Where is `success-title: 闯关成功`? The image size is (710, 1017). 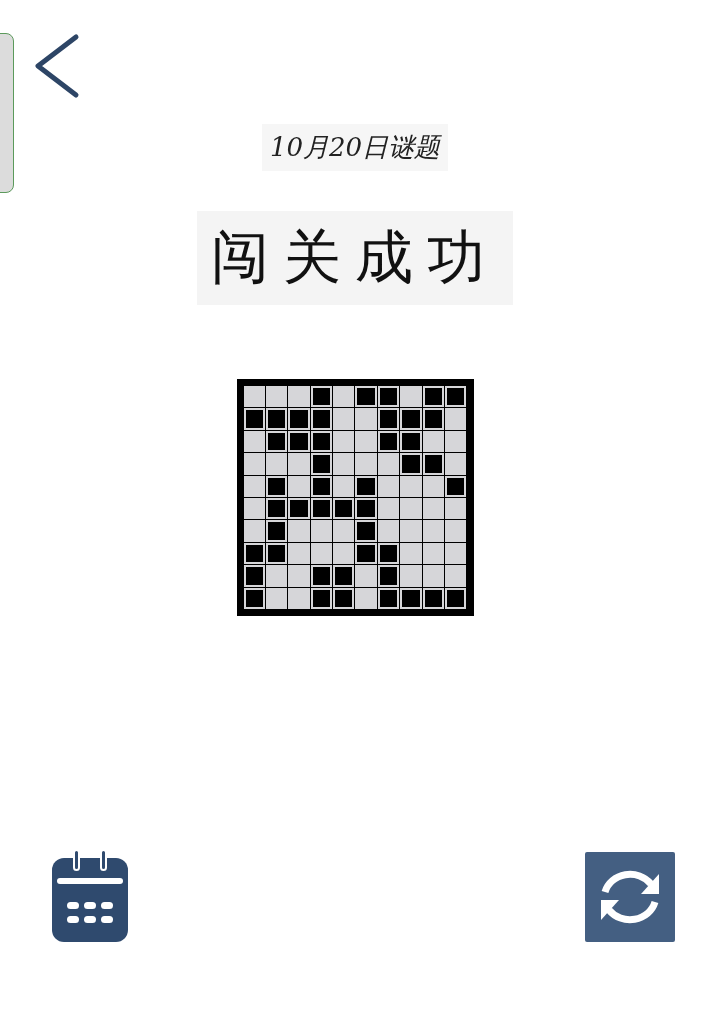 success-title: 闯关成功 is located at coordinates (355, 258).